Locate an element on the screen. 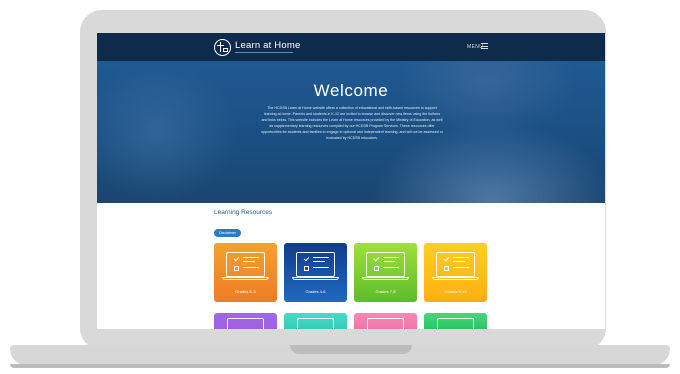 The image size is (680, 374). card-label: Grades 7-8 is located at coordinates (385, 291).